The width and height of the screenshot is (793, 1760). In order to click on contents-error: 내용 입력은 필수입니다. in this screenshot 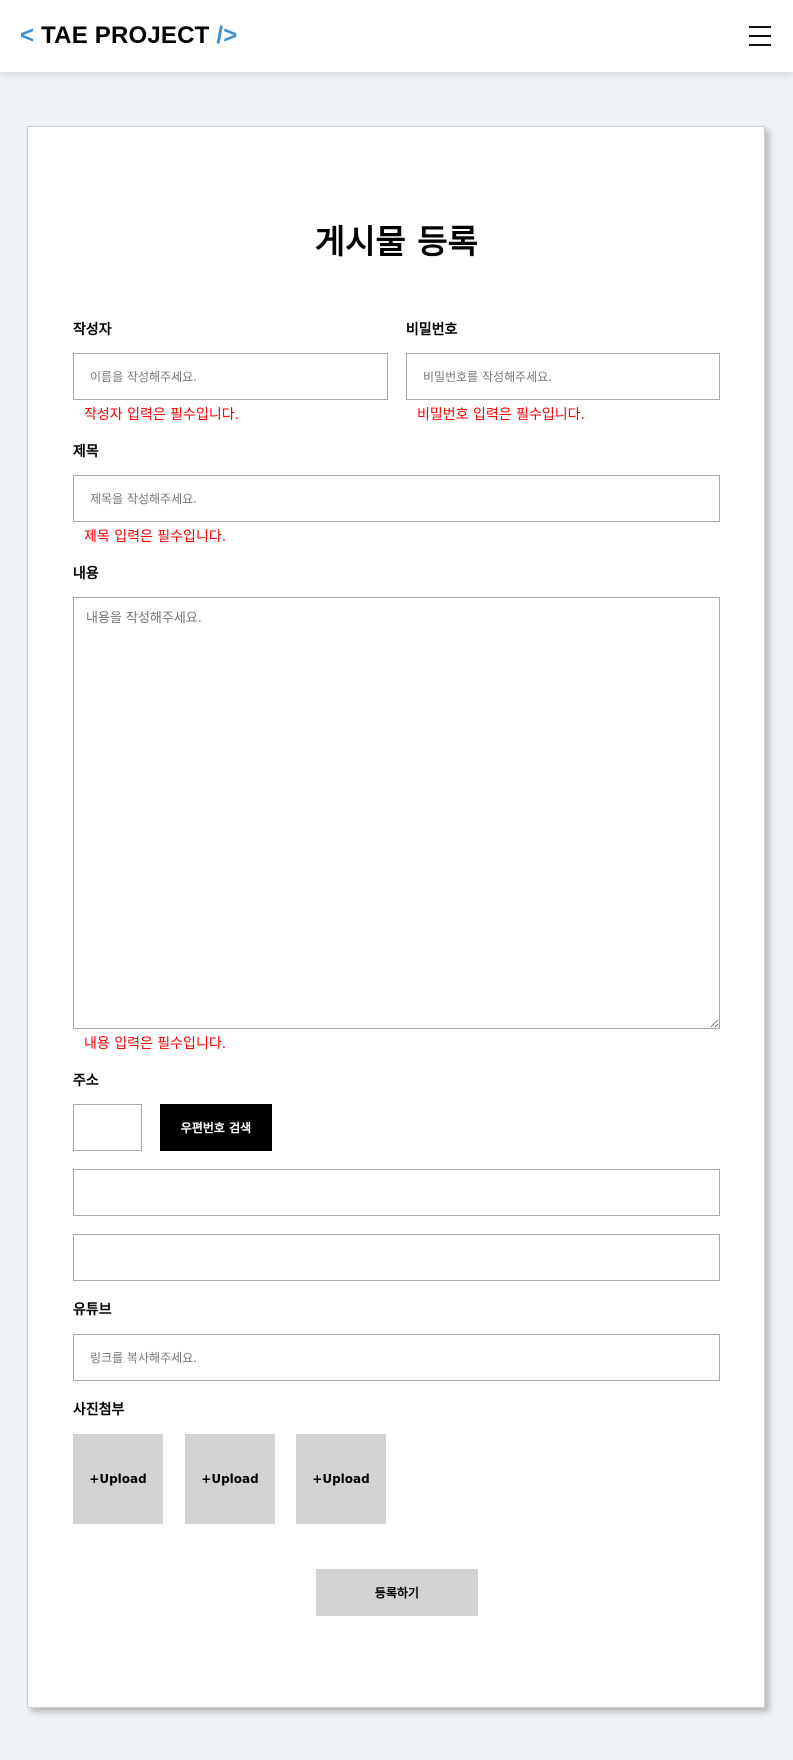, I will do `click(155, 1044)`.